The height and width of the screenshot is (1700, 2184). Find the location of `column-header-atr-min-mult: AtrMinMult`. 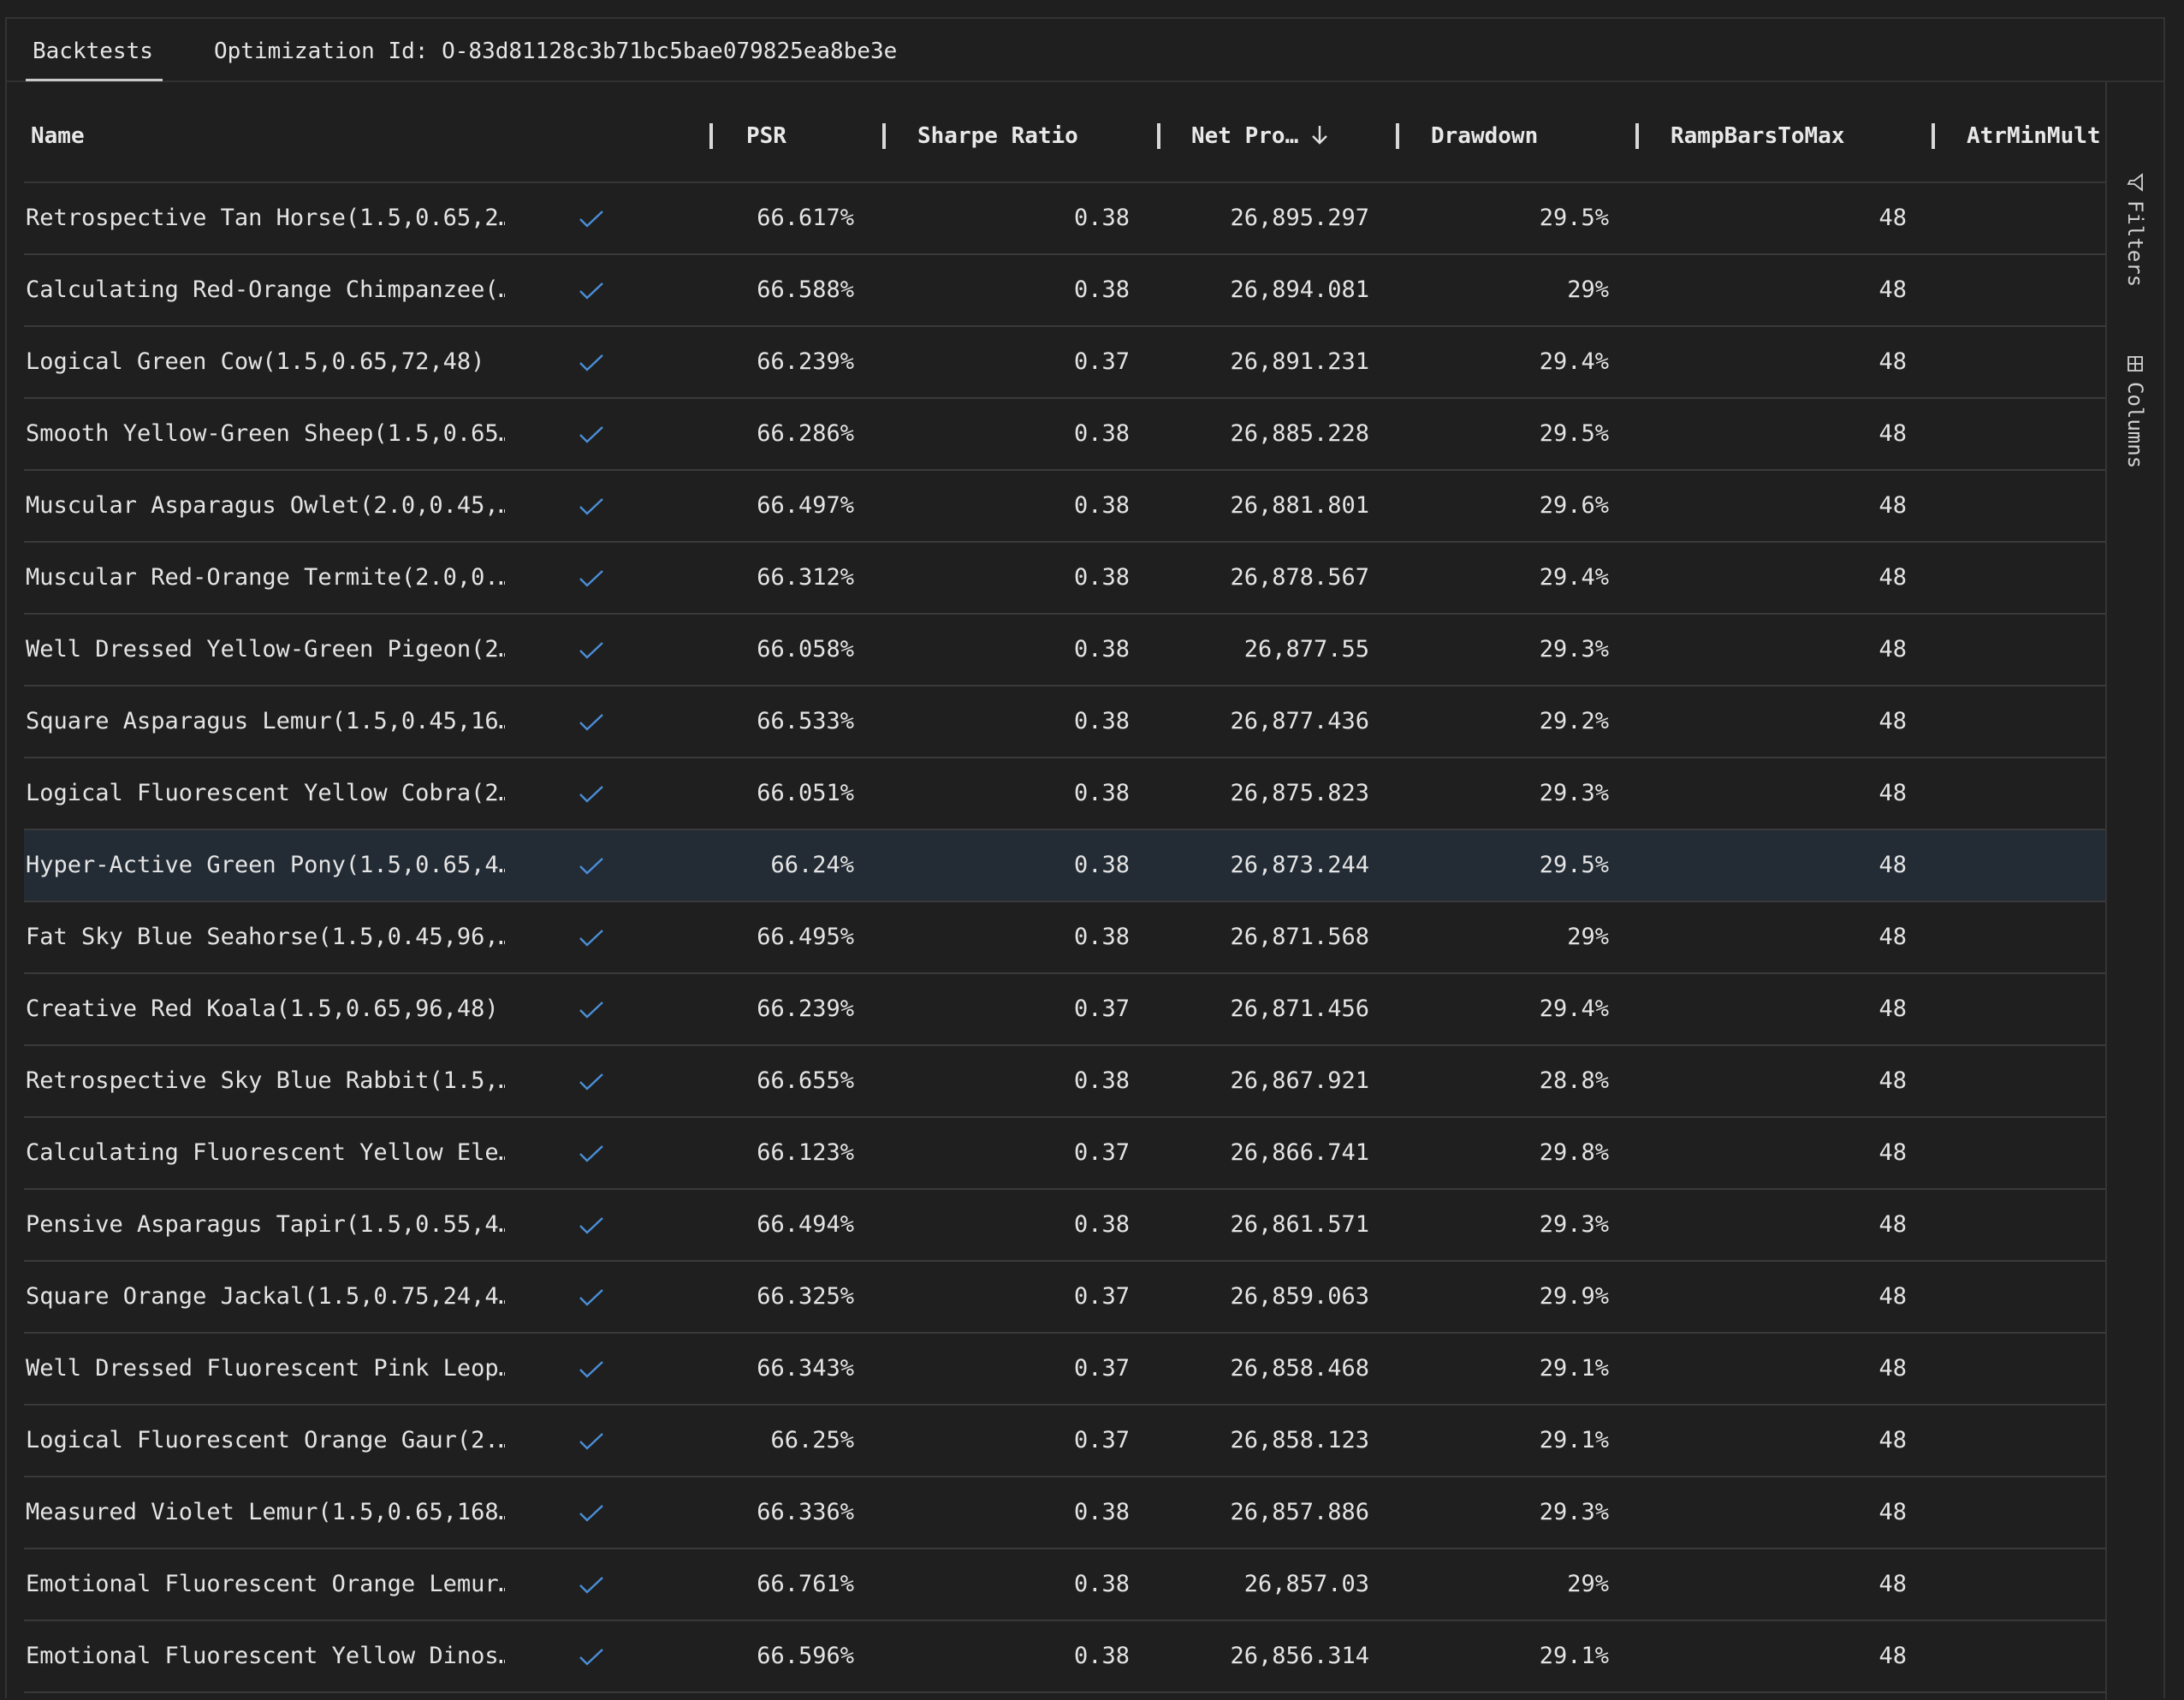

column-header-atr-min-mult: AtrMinMult is located at coordinates (2034, 136).